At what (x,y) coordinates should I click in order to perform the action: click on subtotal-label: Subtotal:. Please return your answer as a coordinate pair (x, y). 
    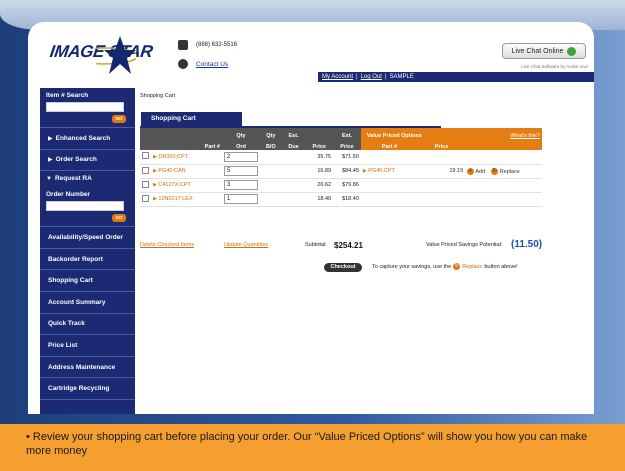
    Looking at the image, I should click on (316, 245).